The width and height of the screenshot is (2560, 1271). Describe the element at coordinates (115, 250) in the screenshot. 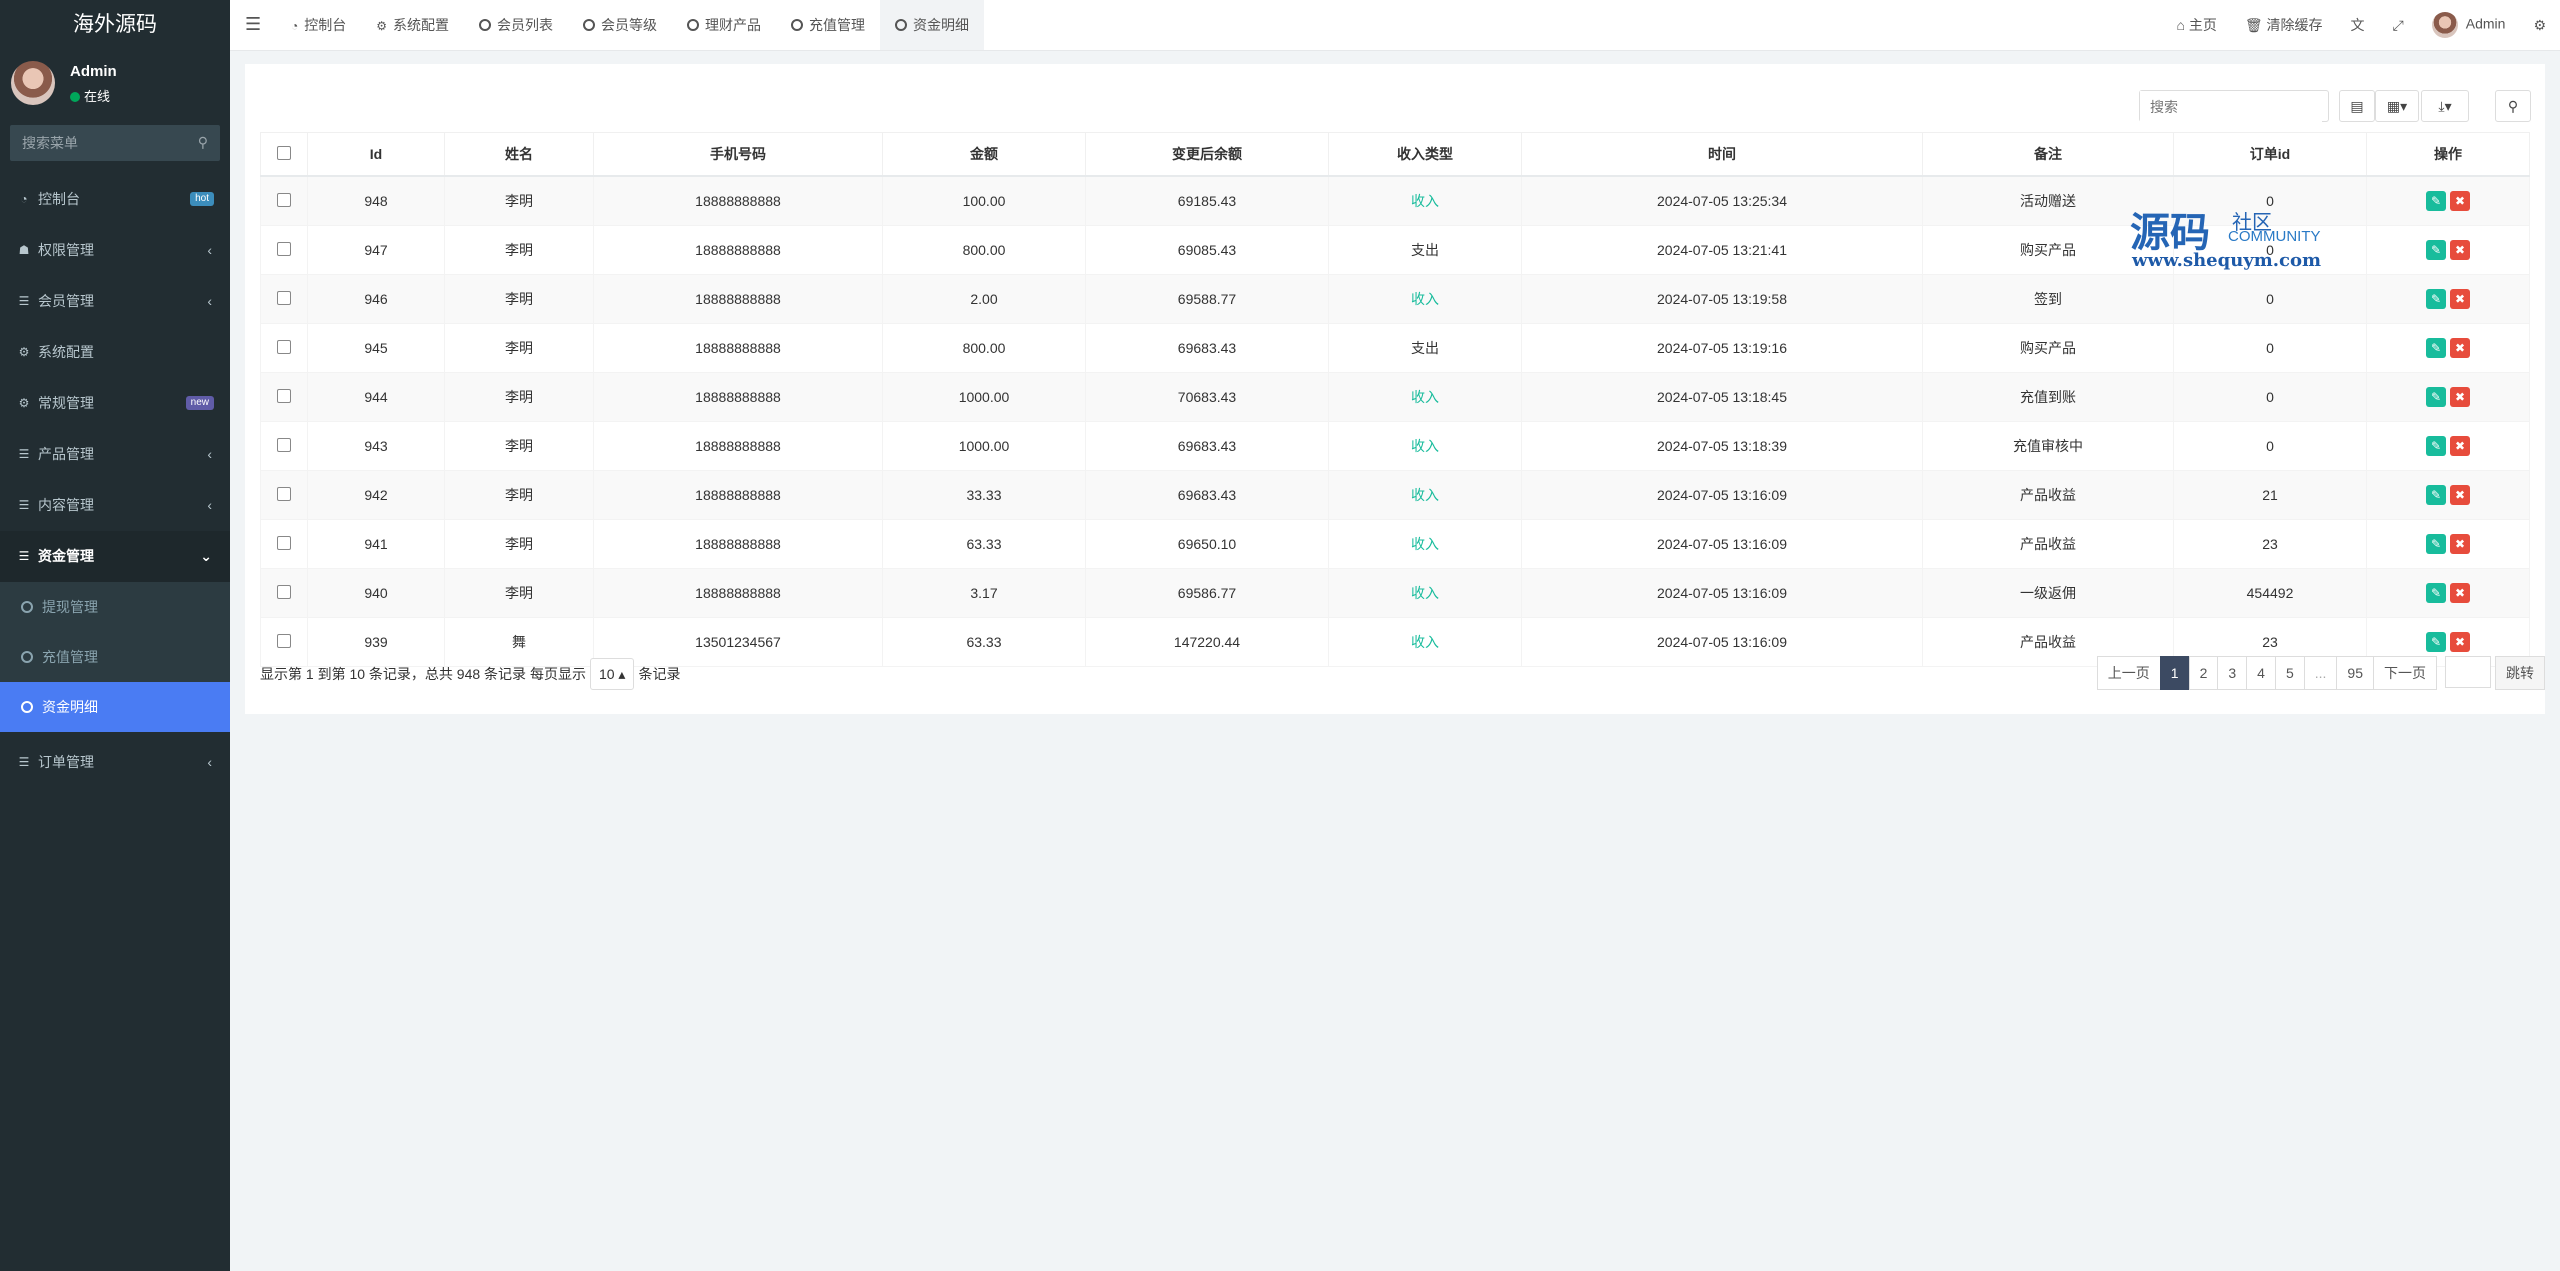

I see `sidebar-item-permission: ☗ 权限管理 ‹` at that location.